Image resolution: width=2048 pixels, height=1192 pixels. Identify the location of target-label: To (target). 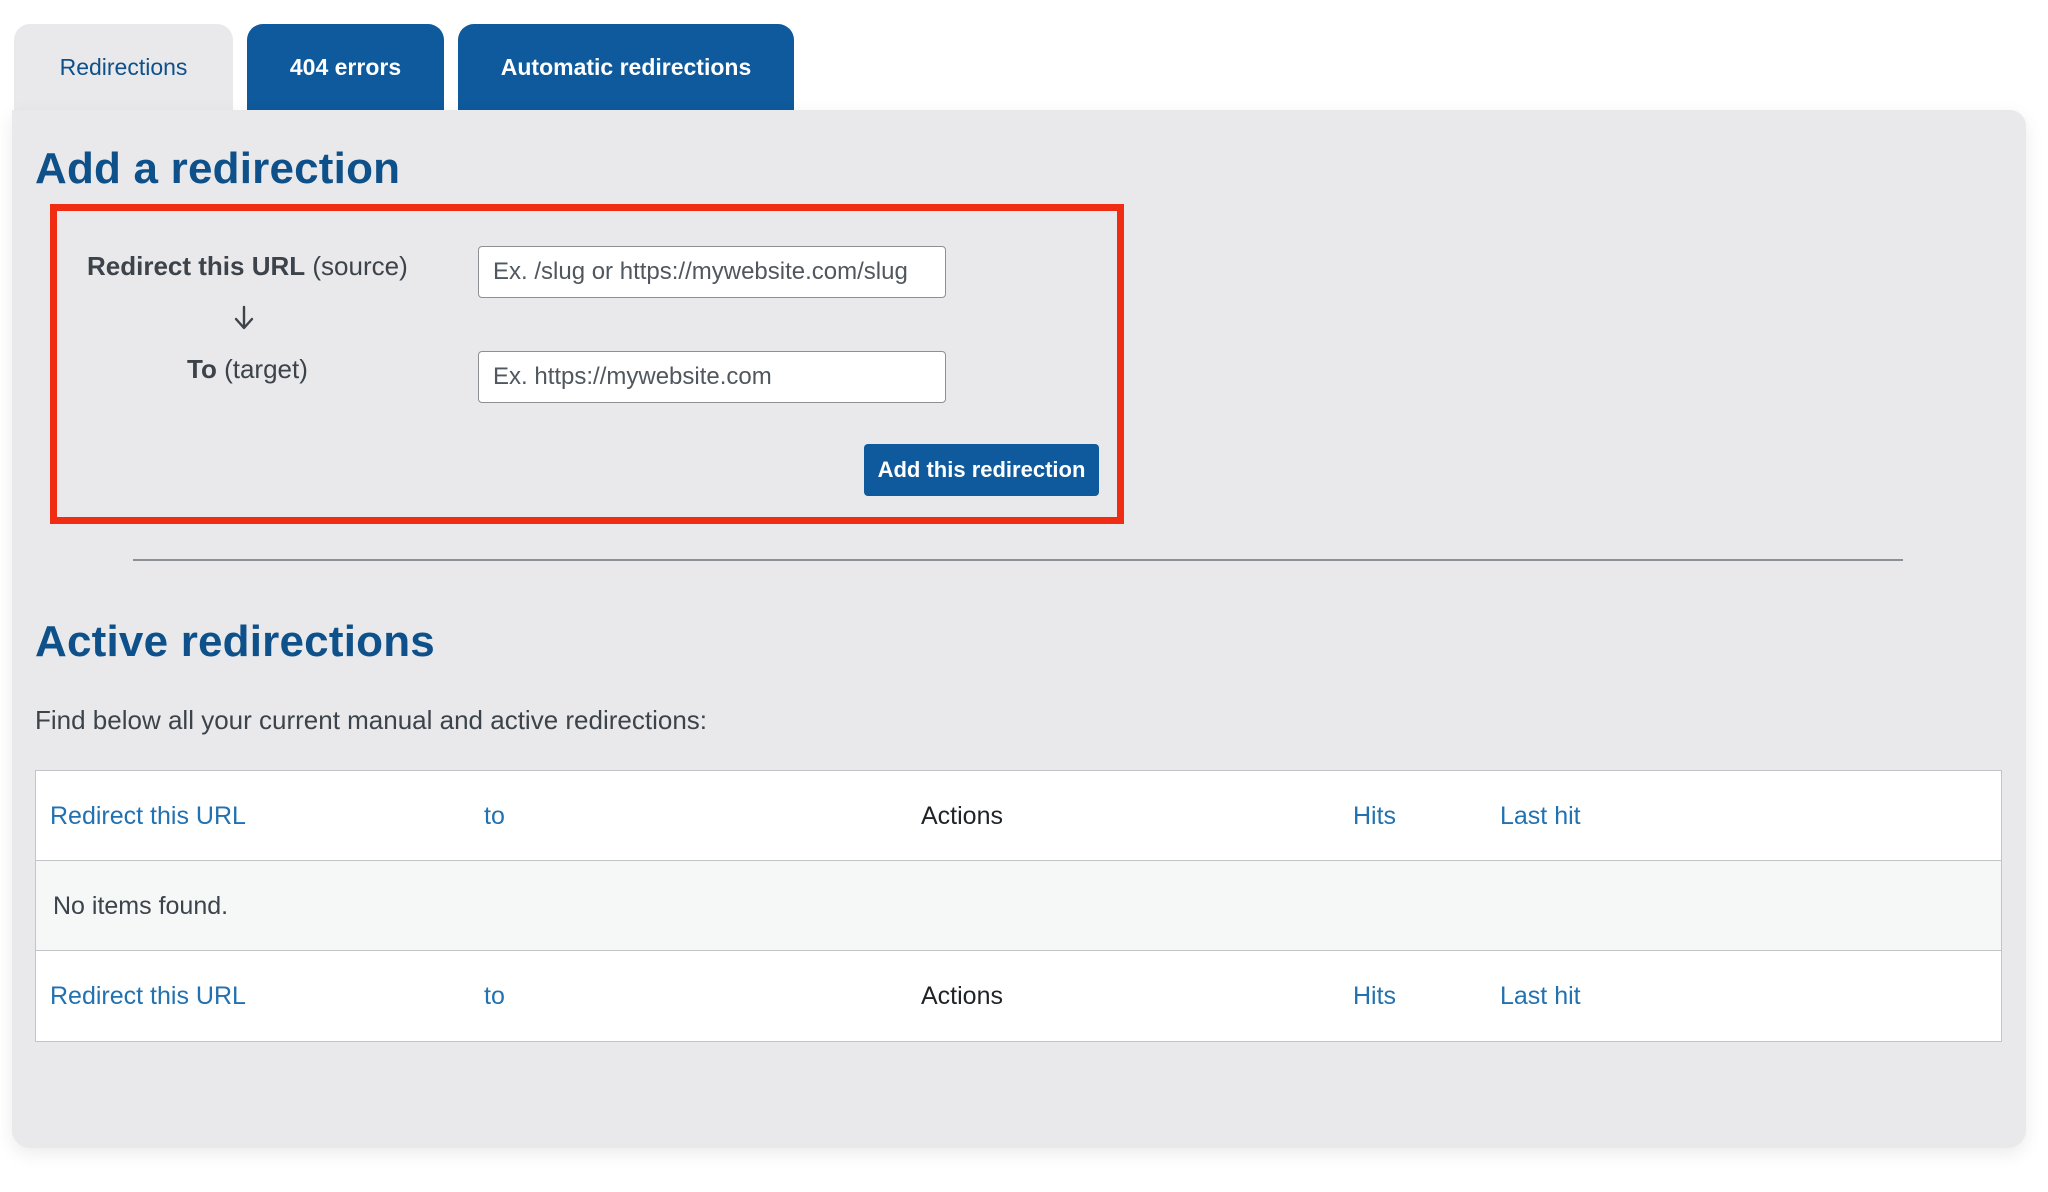
(247, 369).